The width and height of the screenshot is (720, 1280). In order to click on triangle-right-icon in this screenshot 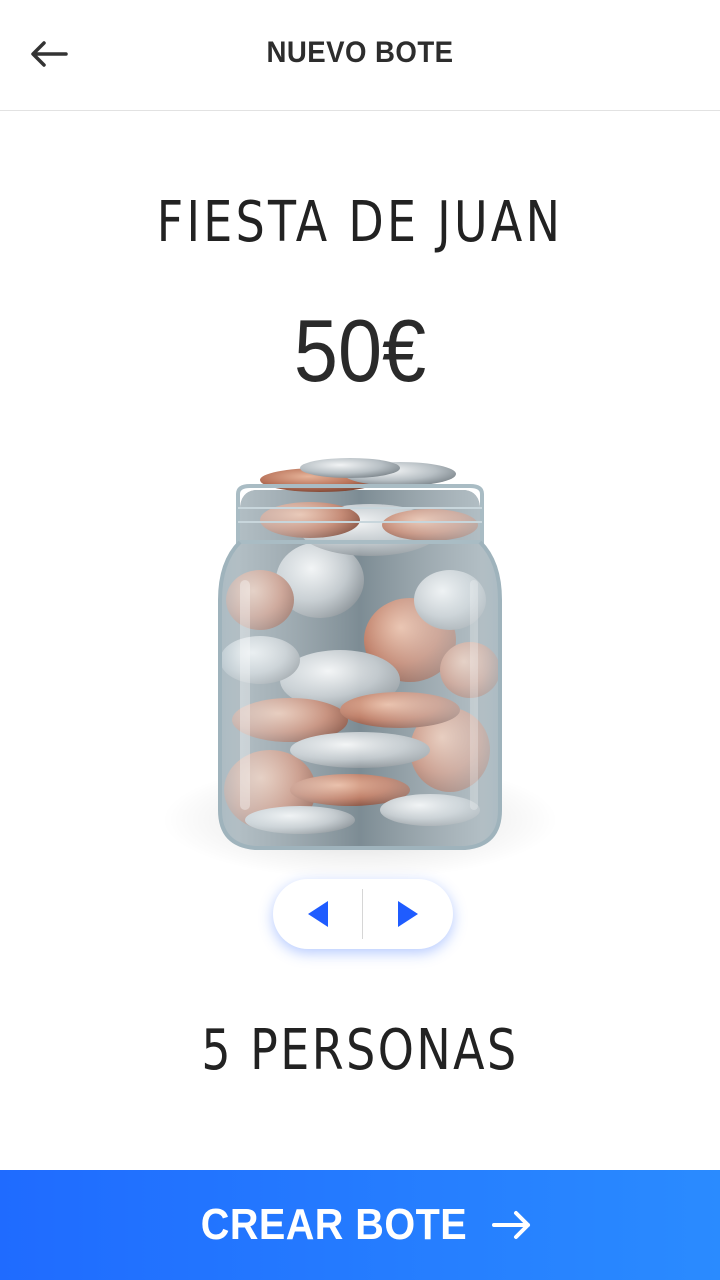, I will do `click(408, 914)`.